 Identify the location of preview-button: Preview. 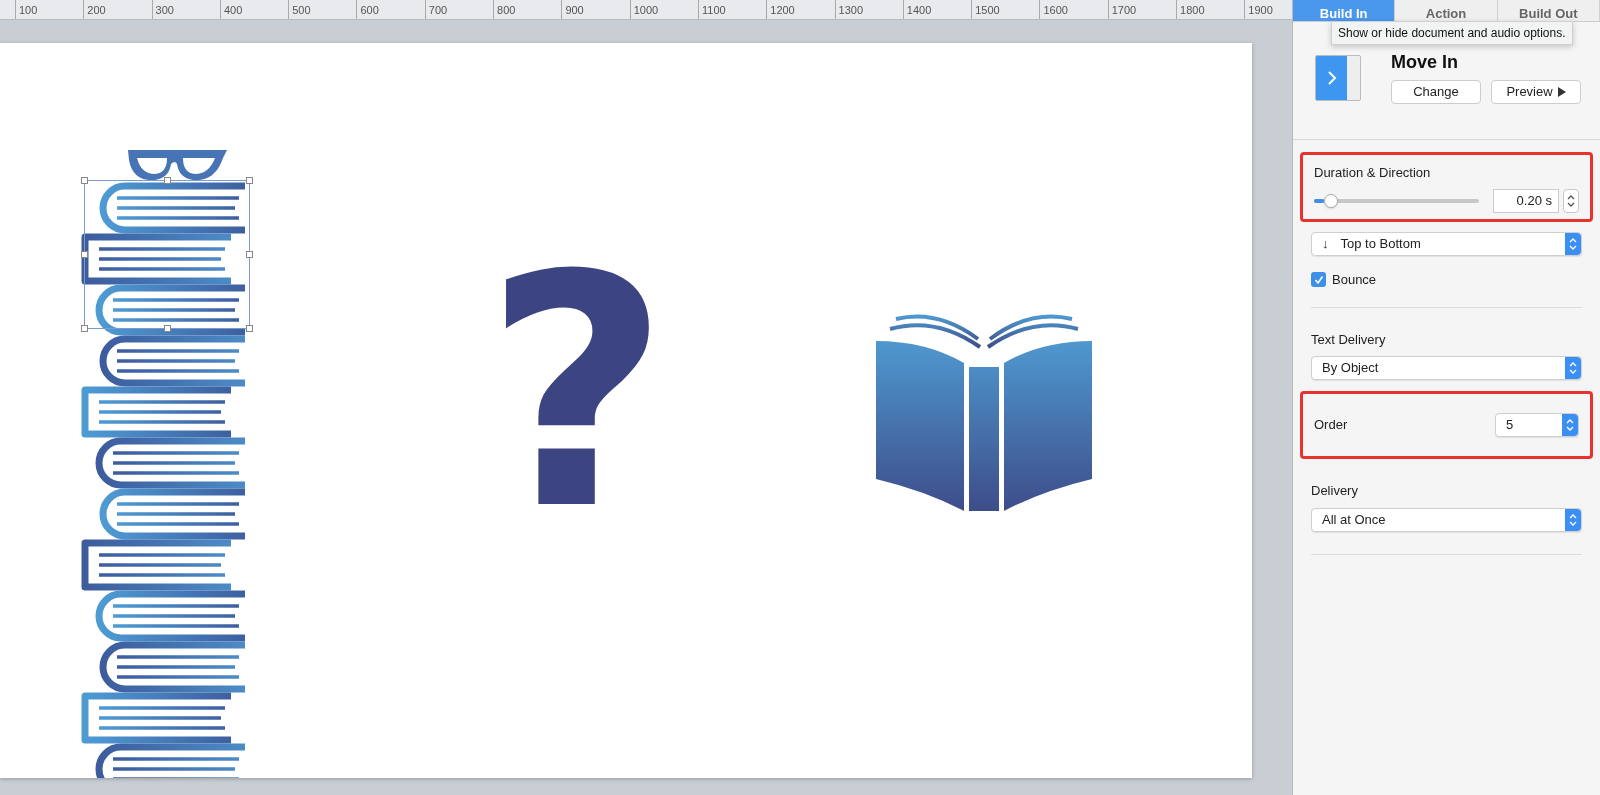
(1536, 92).